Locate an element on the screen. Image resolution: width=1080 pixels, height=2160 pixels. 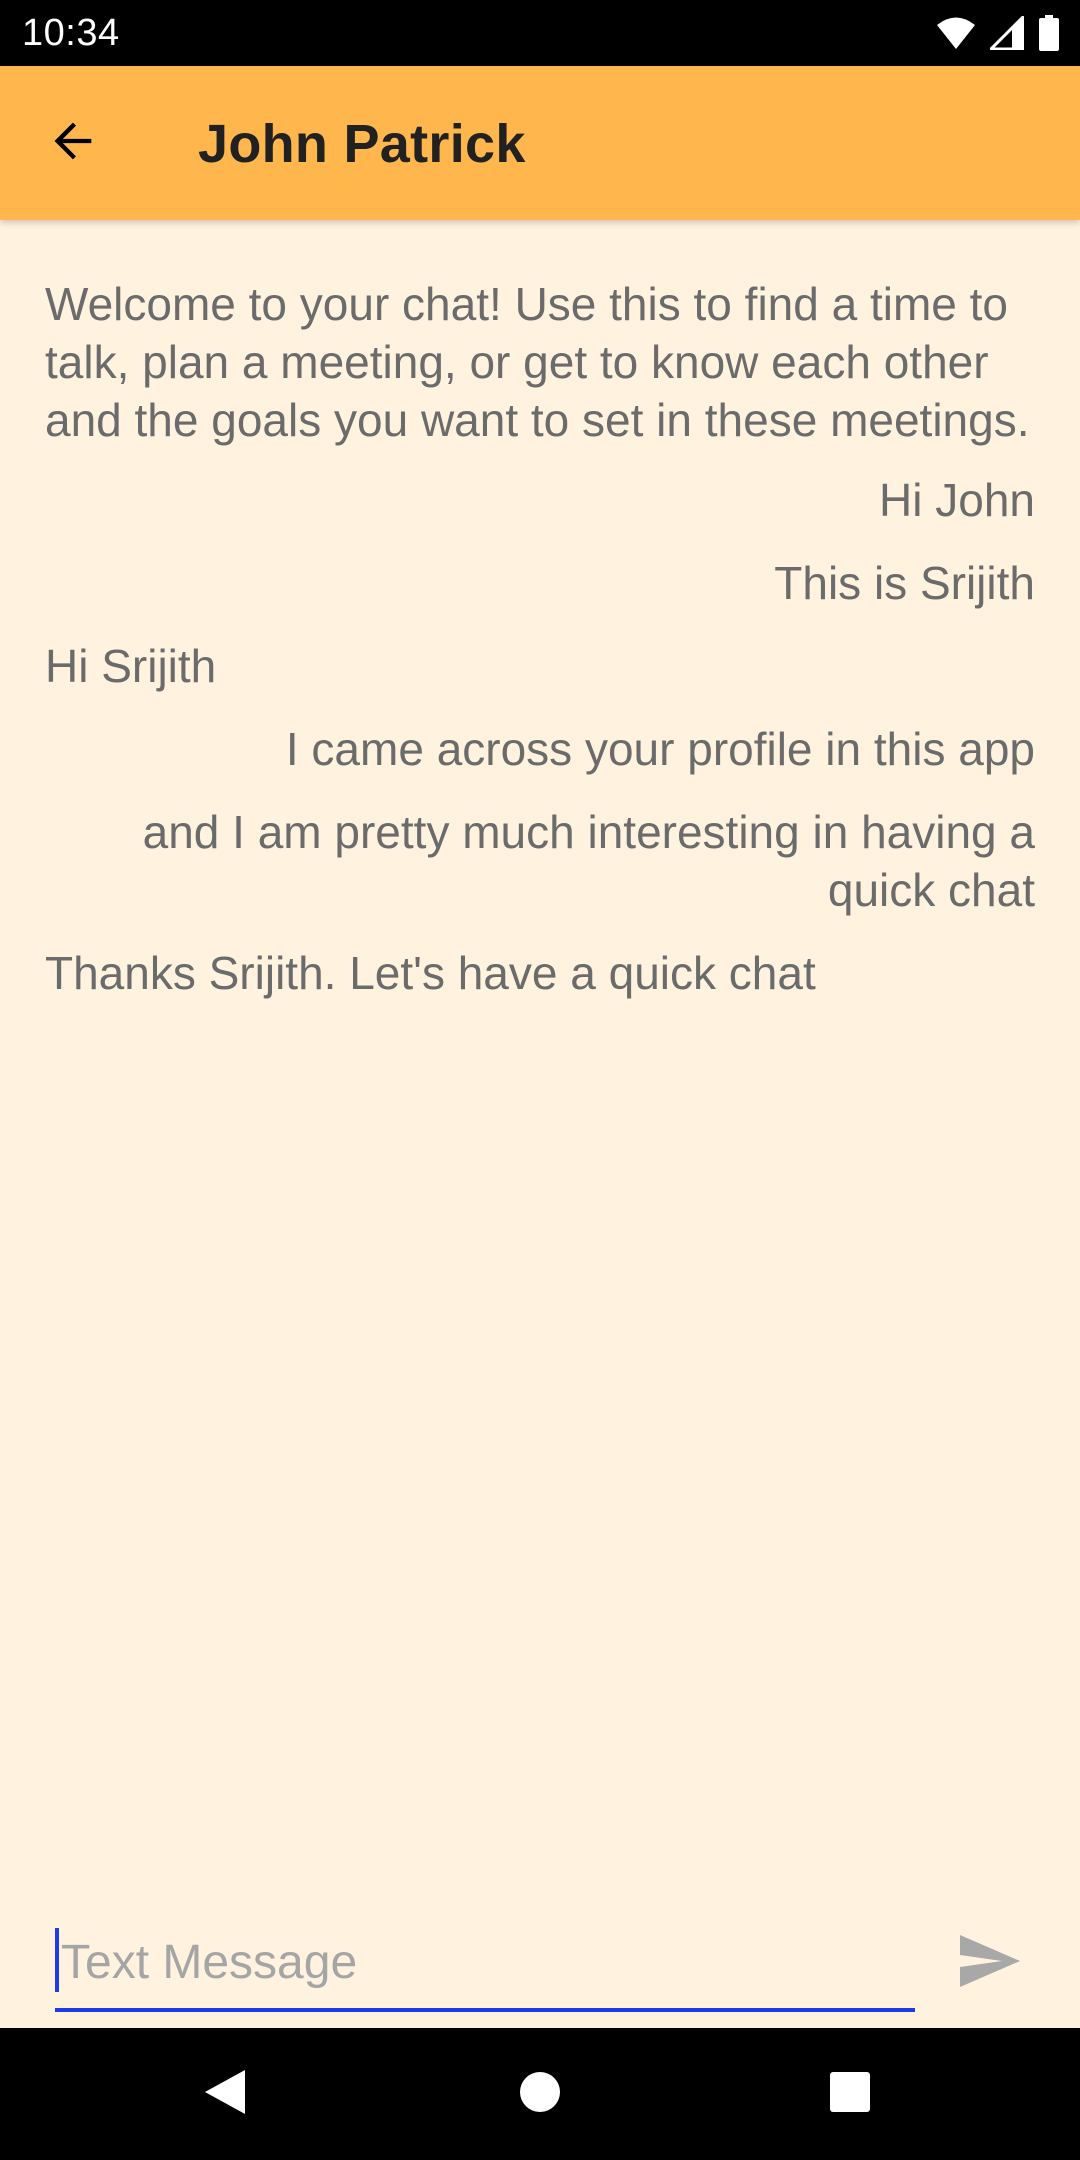
status-bar: 10:34 is located at coordinates (540, 33).